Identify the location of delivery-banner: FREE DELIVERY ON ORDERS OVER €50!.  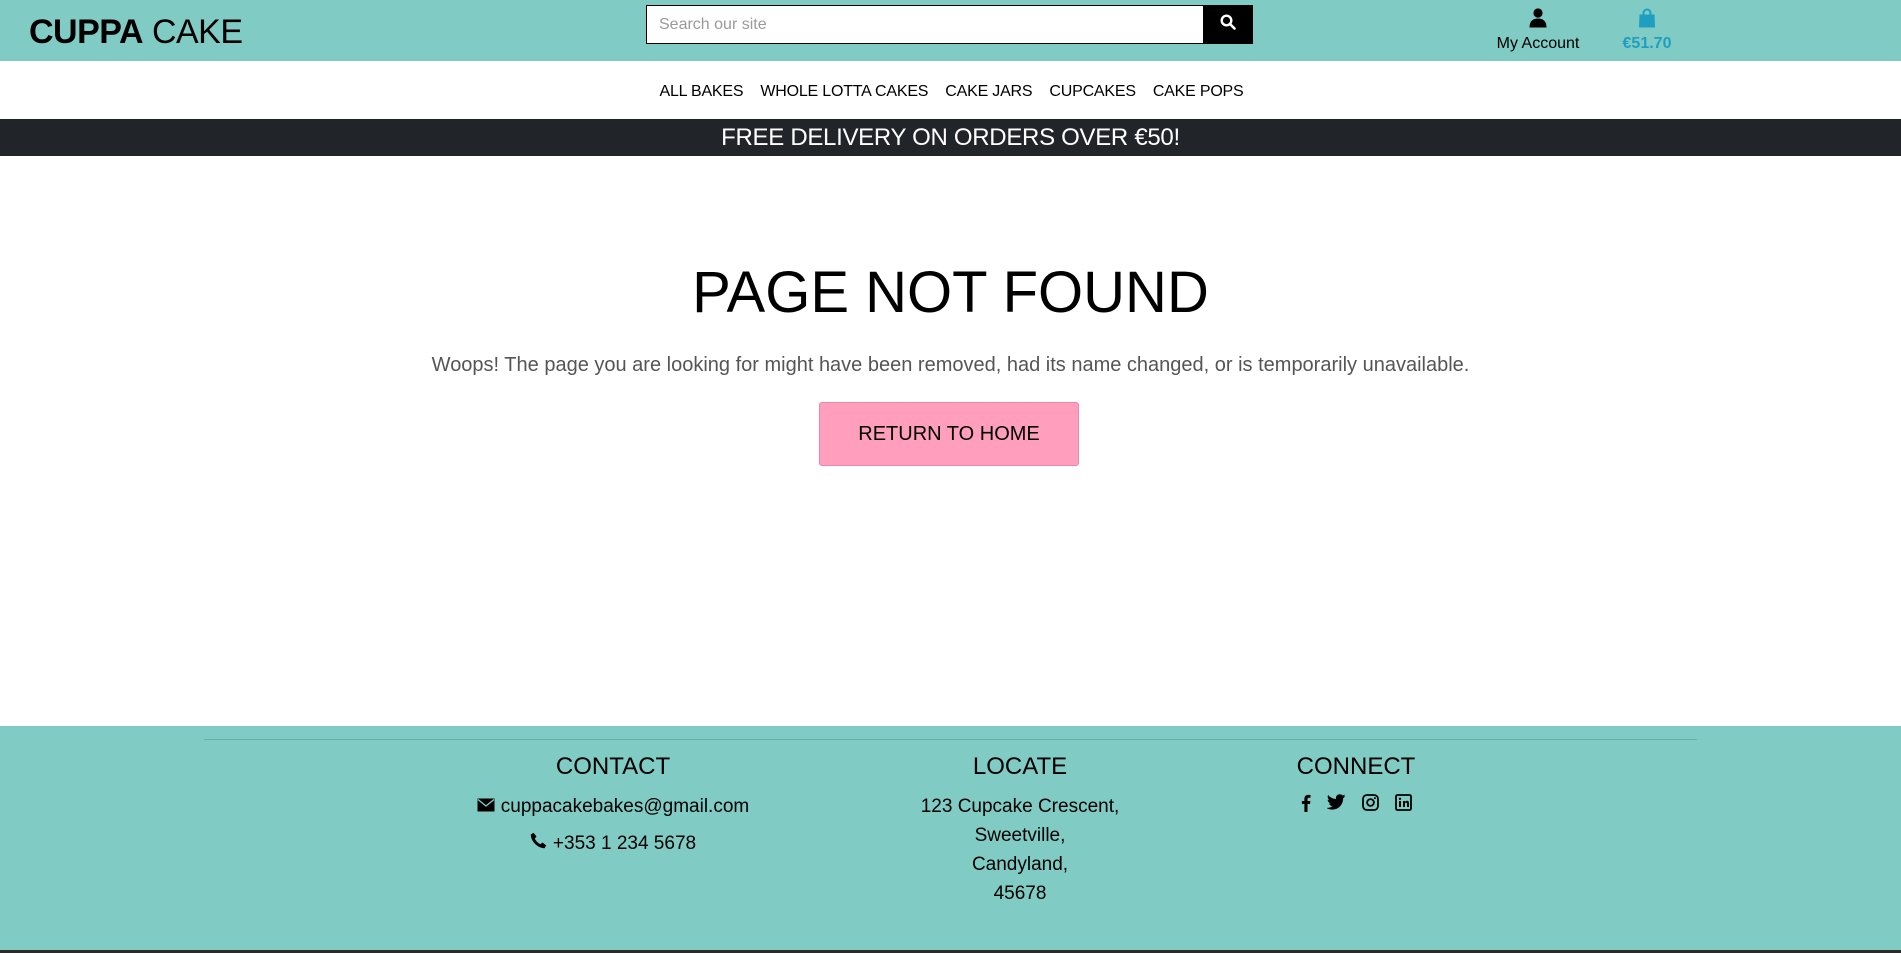
(950, 137).